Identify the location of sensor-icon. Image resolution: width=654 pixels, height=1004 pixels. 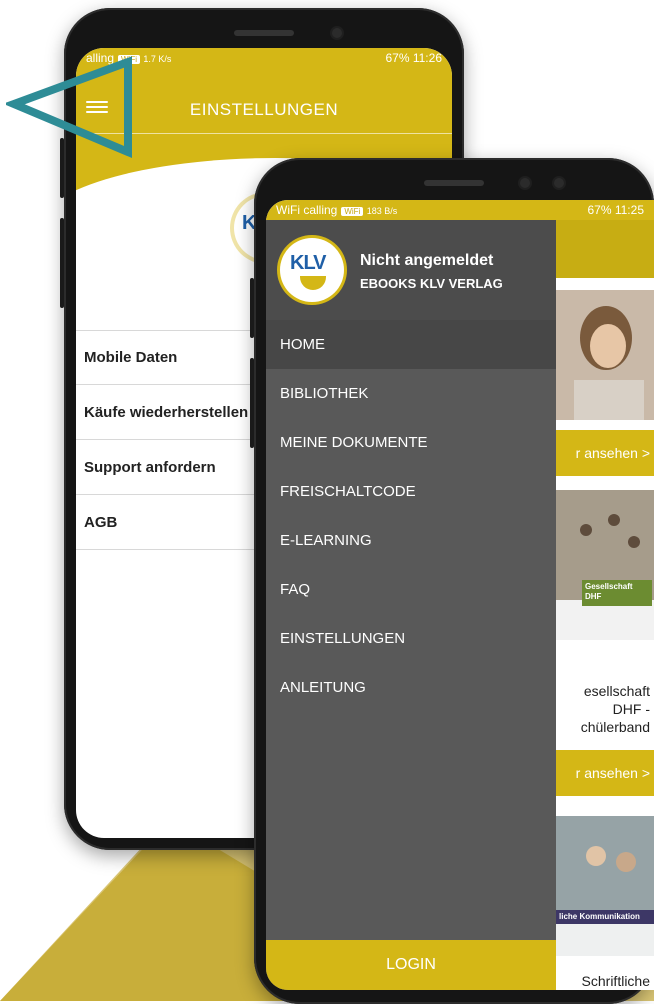
(559, 183).